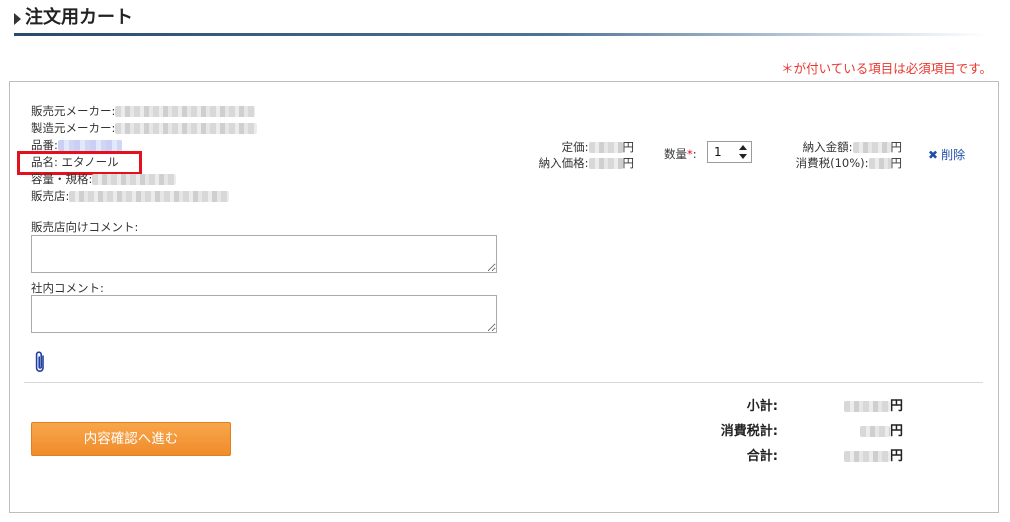 This screenshot has width=1010, height=522. I want to click on grand-total-value-redacted, so click(866, 456).